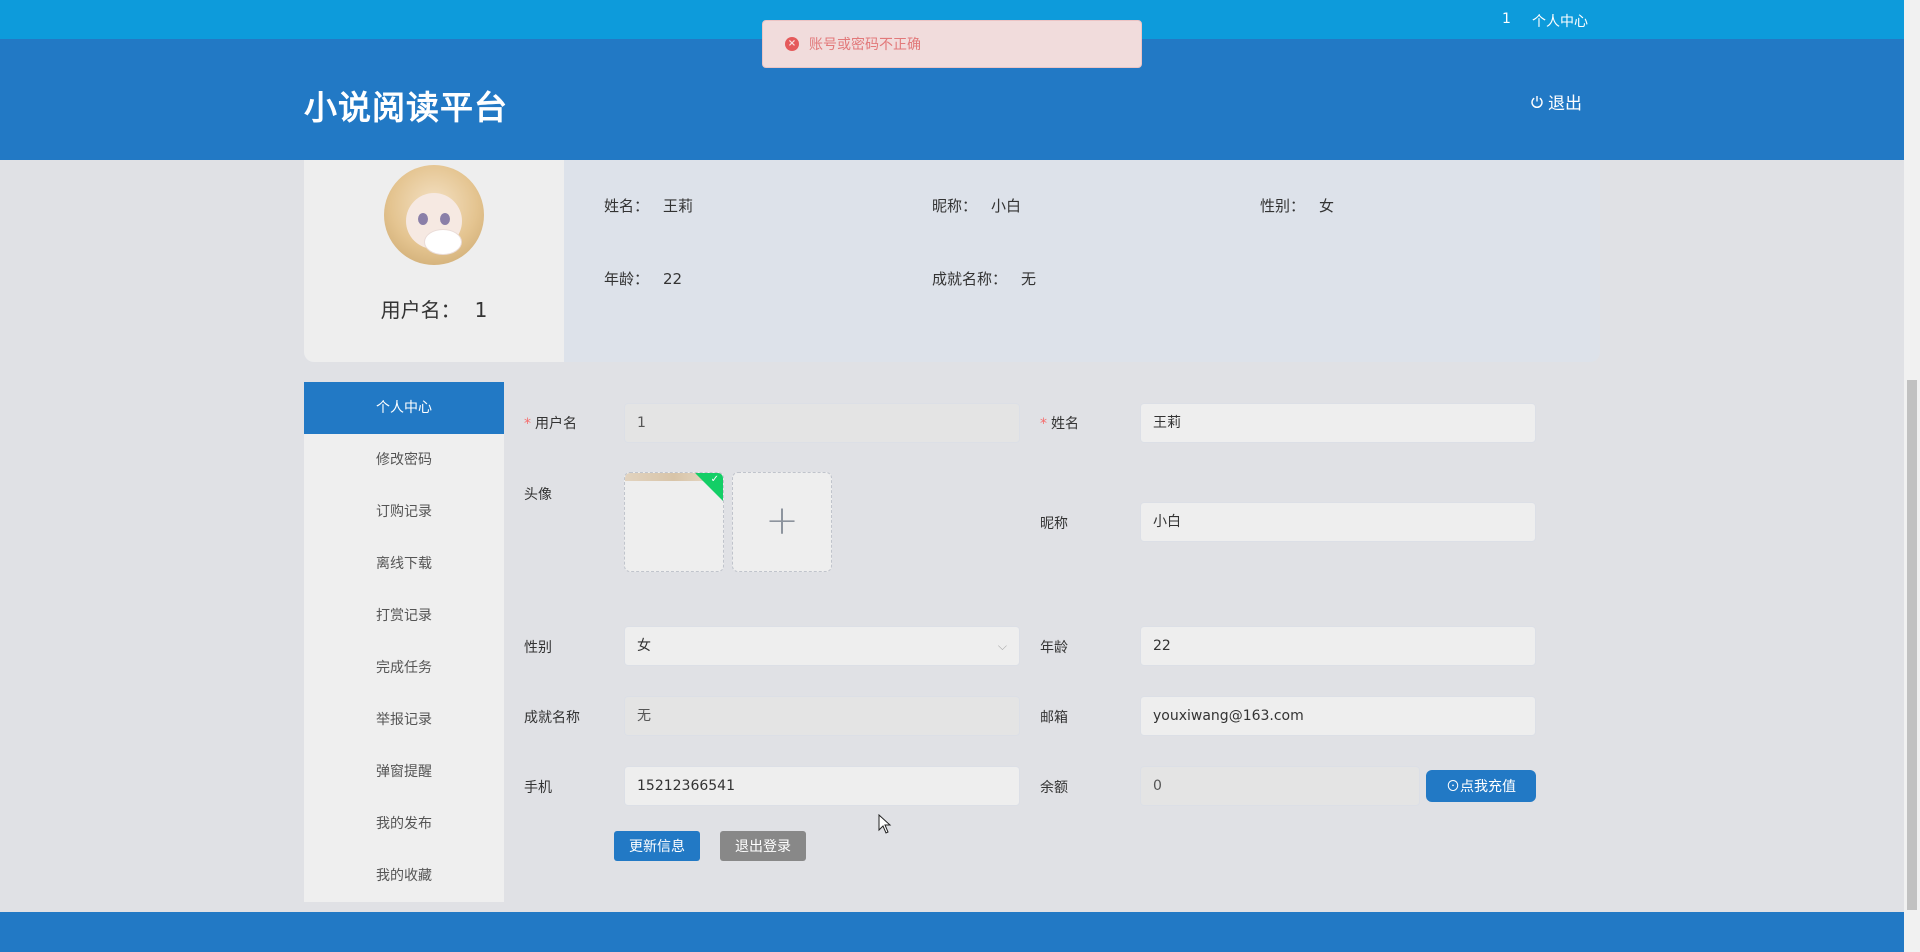  What do you see at coordinates (481, 310) in the screenshot?
I see `profile-username-value: 1` at bounding box center [481, 310].